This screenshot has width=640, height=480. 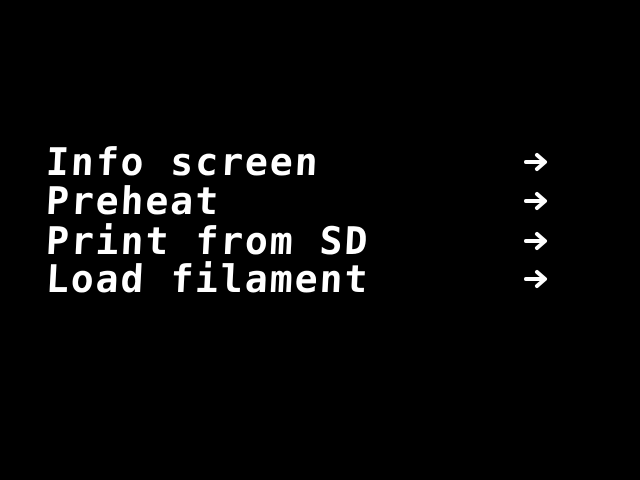 I want to click on menu-item-print-from-sd: Print from SD, so click(x=310, y=241).